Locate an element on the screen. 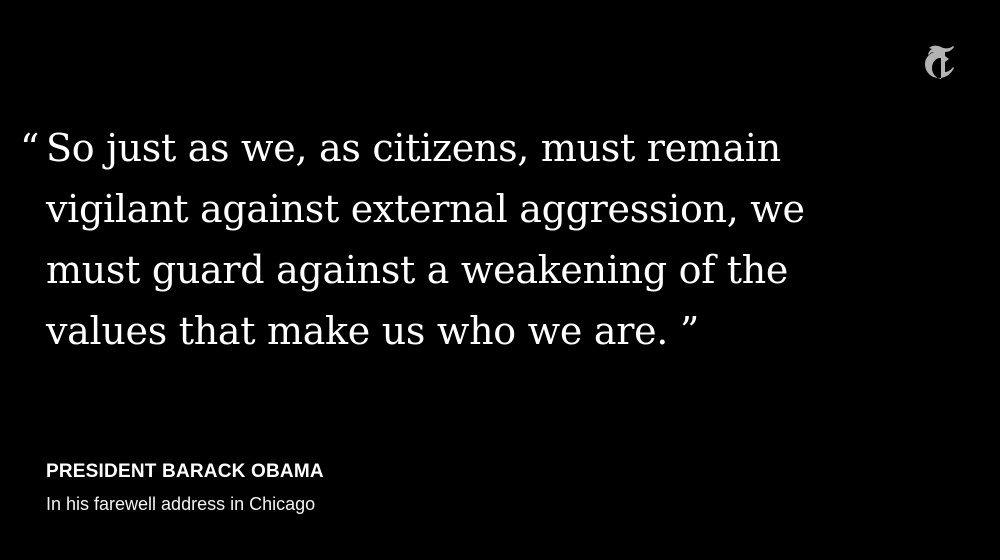  speaker-name: PRESIDENT BARACK OBAMA is located at coordinates (185, 471).